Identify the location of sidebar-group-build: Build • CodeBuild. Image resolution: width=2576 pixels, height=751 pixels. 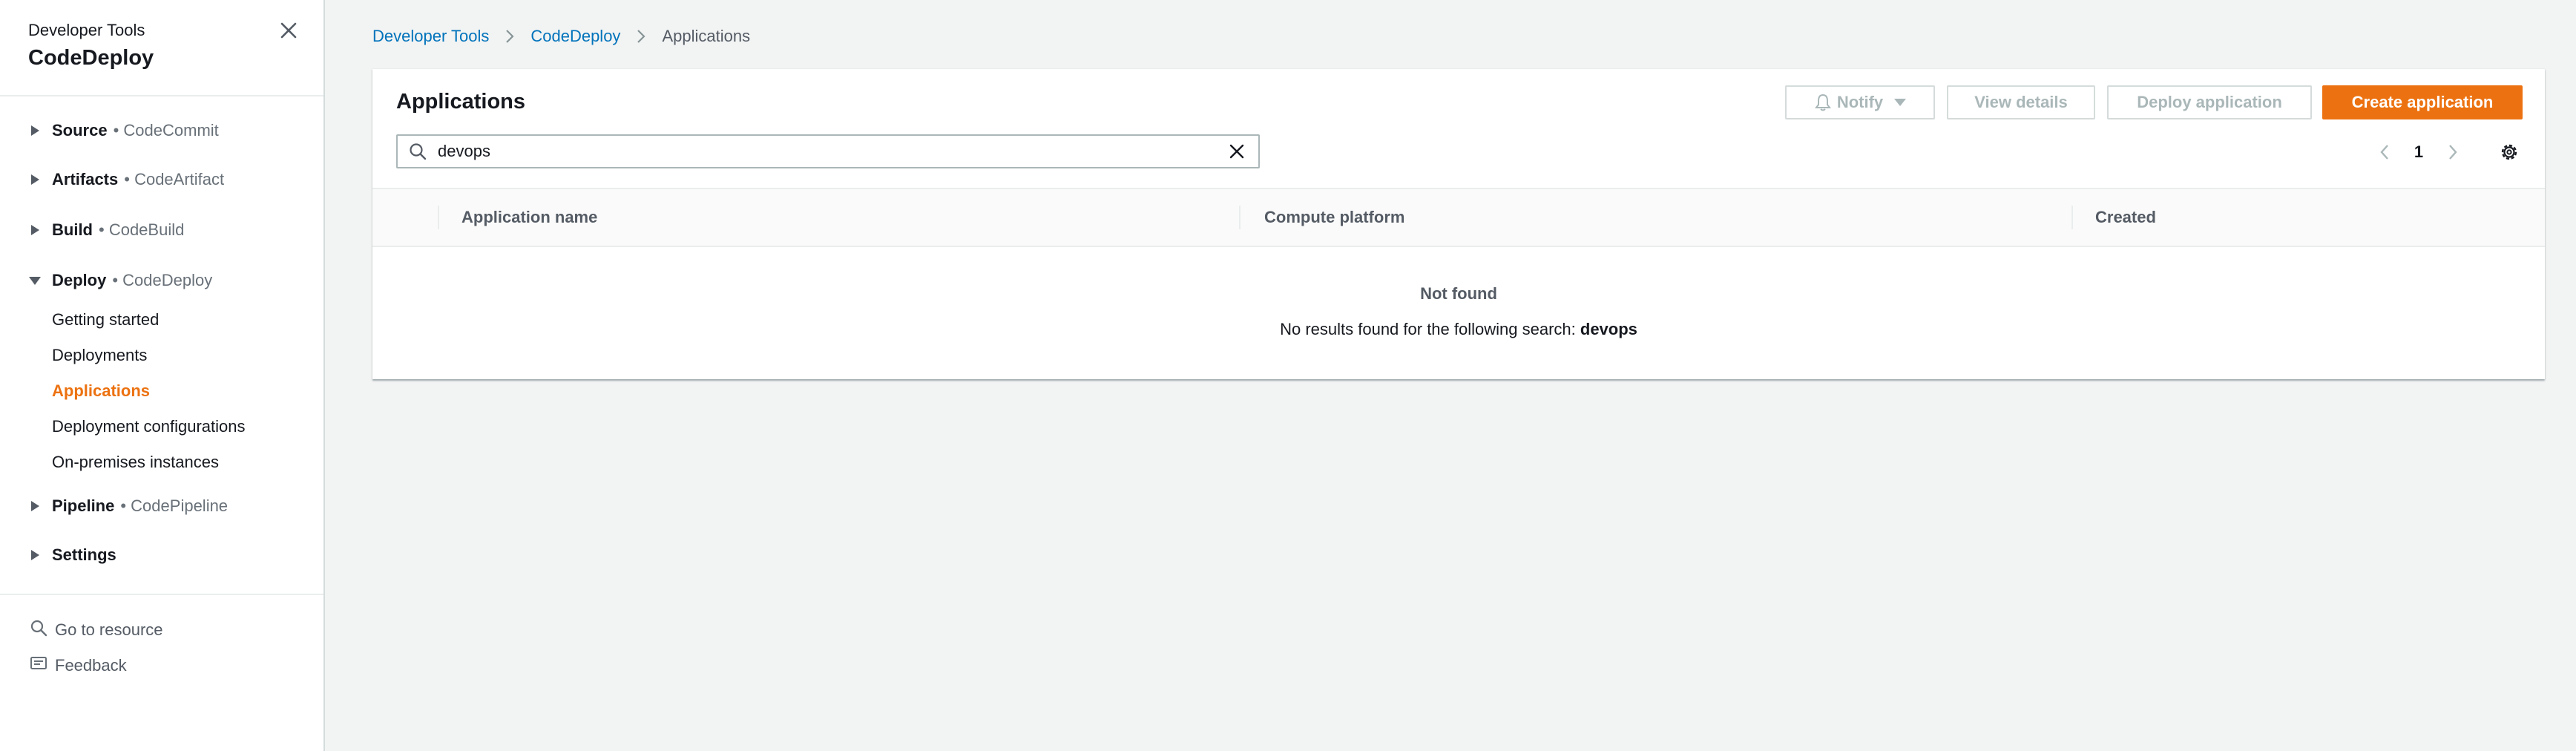
(106, 230).